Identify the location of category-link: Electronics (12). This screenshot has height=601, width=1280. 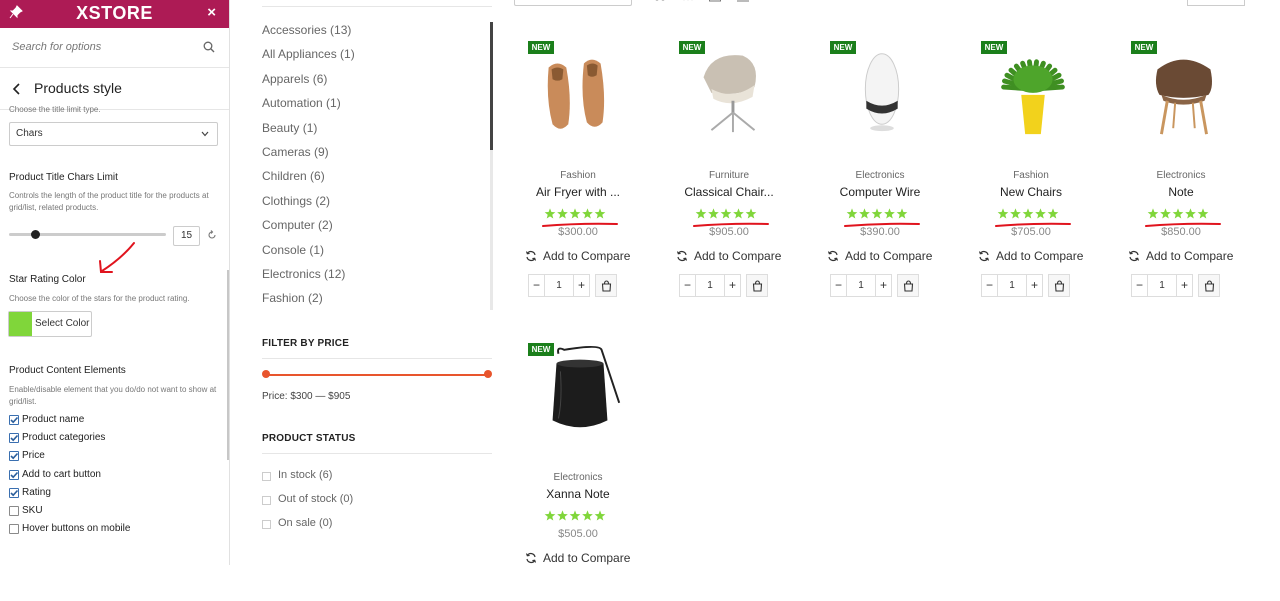
(303, 274).